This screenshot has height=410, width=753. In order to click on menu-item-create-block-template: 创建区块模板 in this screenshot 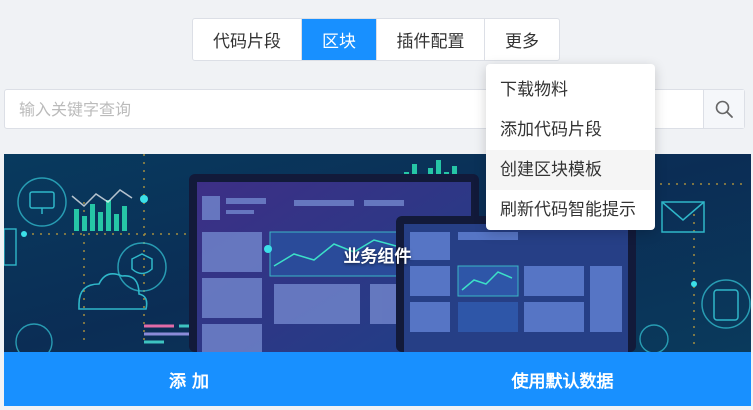, I will do `click(570, 170)`.